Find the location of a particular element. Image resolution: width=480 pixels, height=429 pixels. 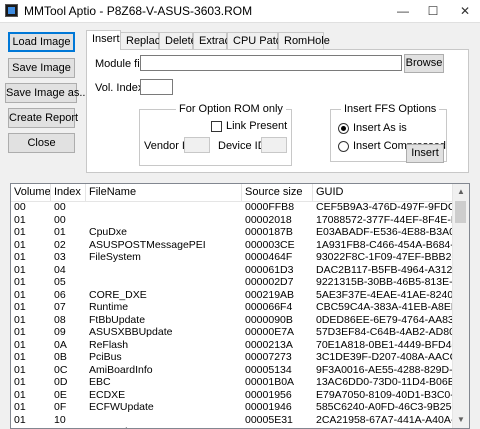

cell-guid: DAC2B117-B5FB-4964-A312-0DCC77 is located at coordinates (385, 269).